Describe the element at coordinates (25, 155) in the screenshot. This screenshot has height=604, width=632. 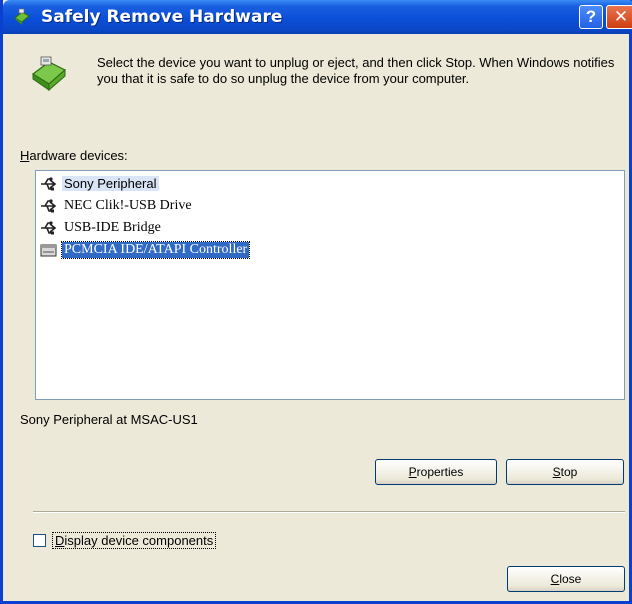
I see `hardware-devices-accel: H` at that location.